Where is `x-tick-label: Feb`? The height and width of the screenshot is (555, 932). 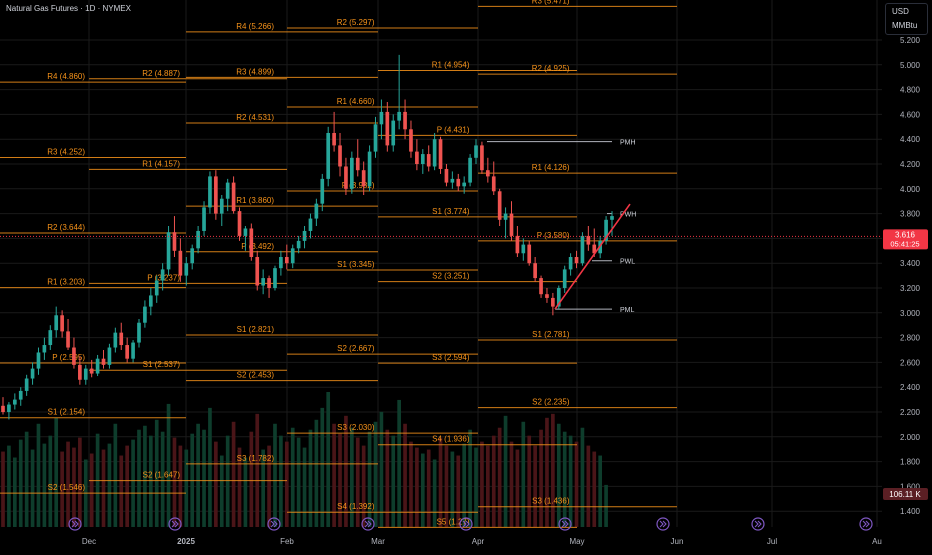 x-tick-label: Feb is located at coordinates (287, 541).